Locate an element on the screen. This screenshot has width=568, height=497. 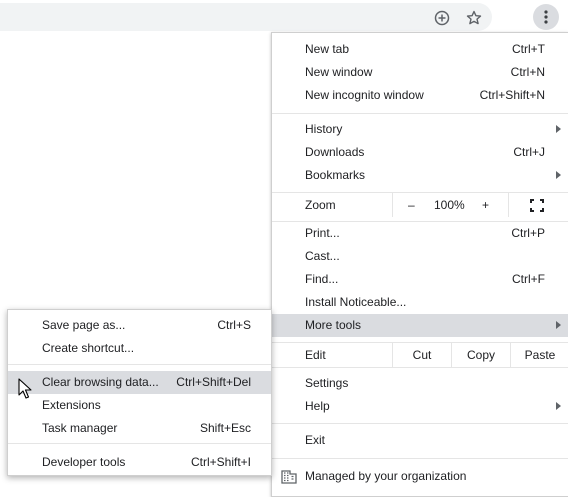
zoom-out-button: – is located at coordinates (411, 205).